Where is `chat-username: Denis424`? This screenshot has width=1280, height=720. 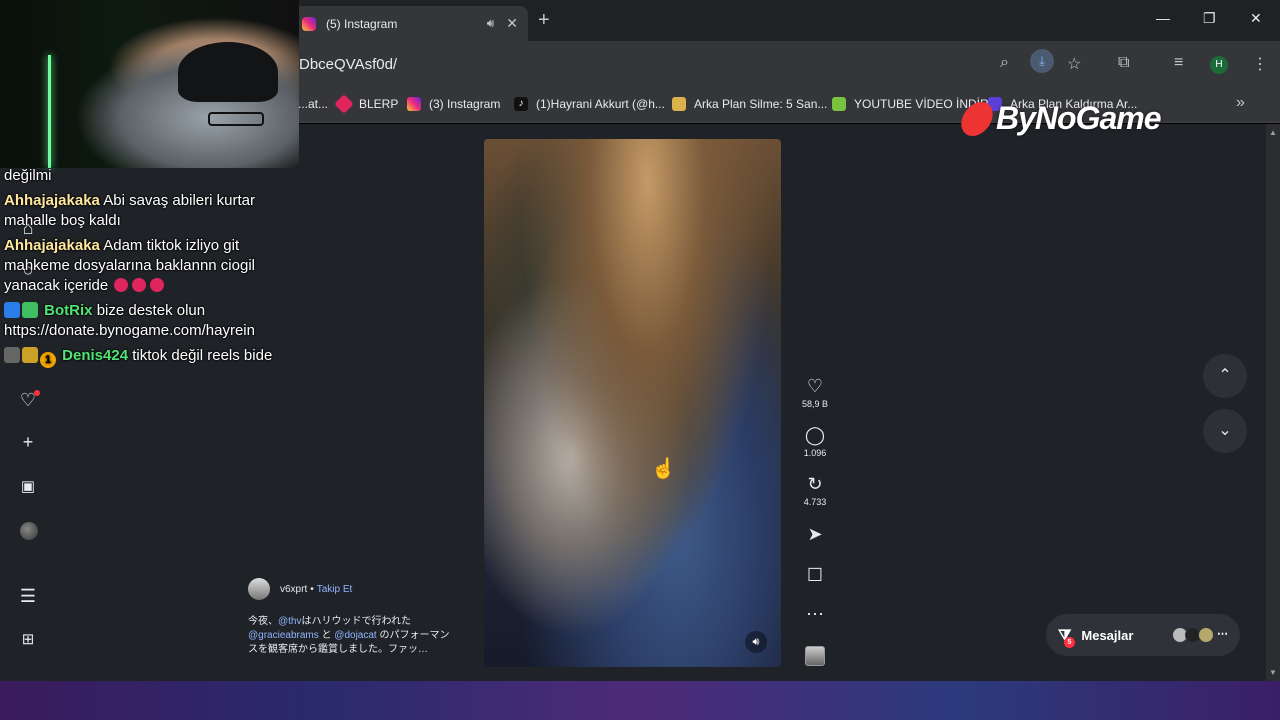 chat-username: Denis424 is located at coordinates (95, 355).